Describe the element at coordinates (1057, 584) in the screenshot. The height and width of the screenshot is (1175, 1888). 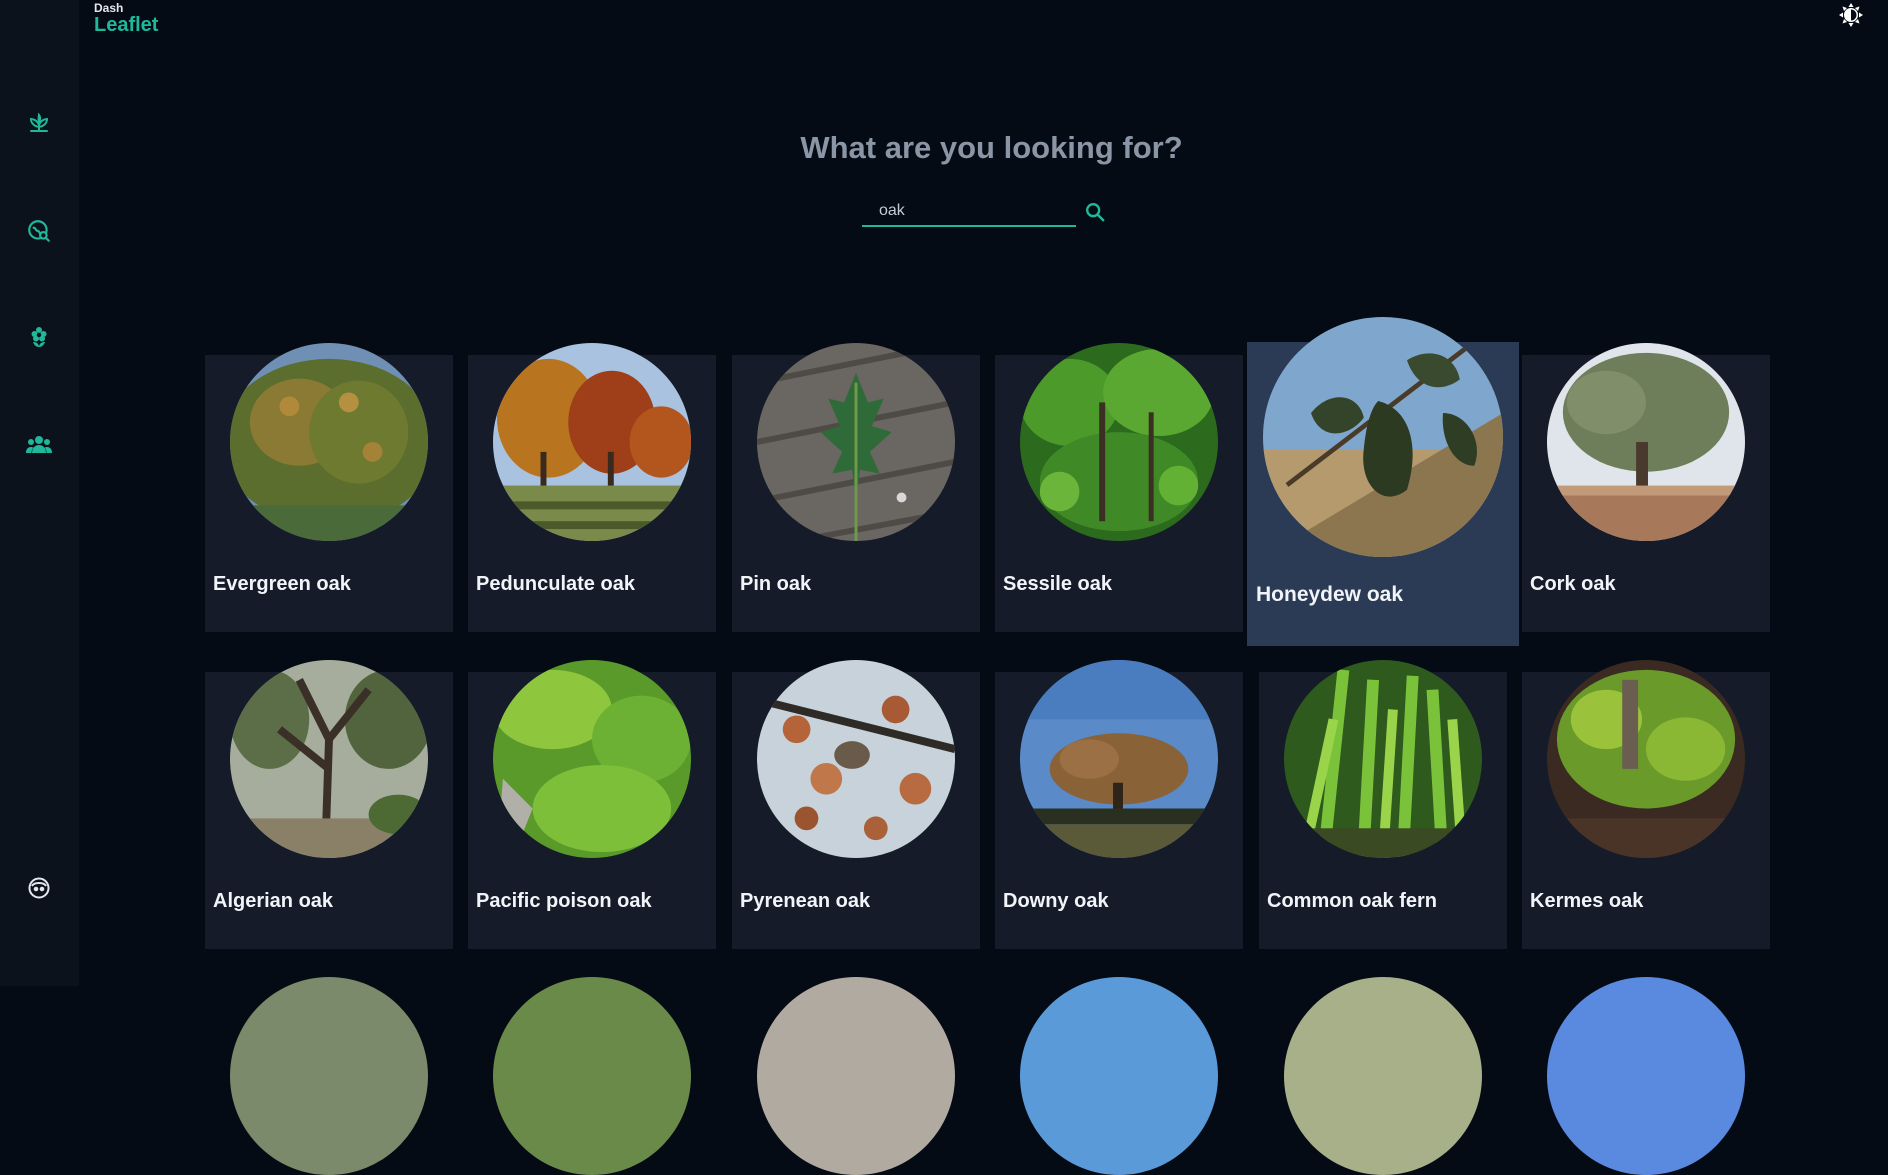
I see `plant-name: Sessile oak` at that location.